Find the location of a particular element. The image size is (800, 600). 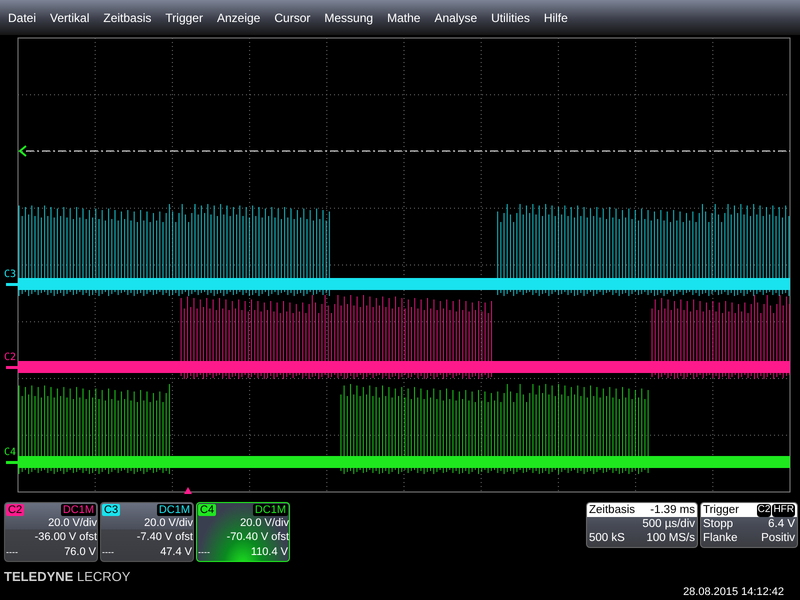

channel-label: C3 is located at coordinates (10, 274).